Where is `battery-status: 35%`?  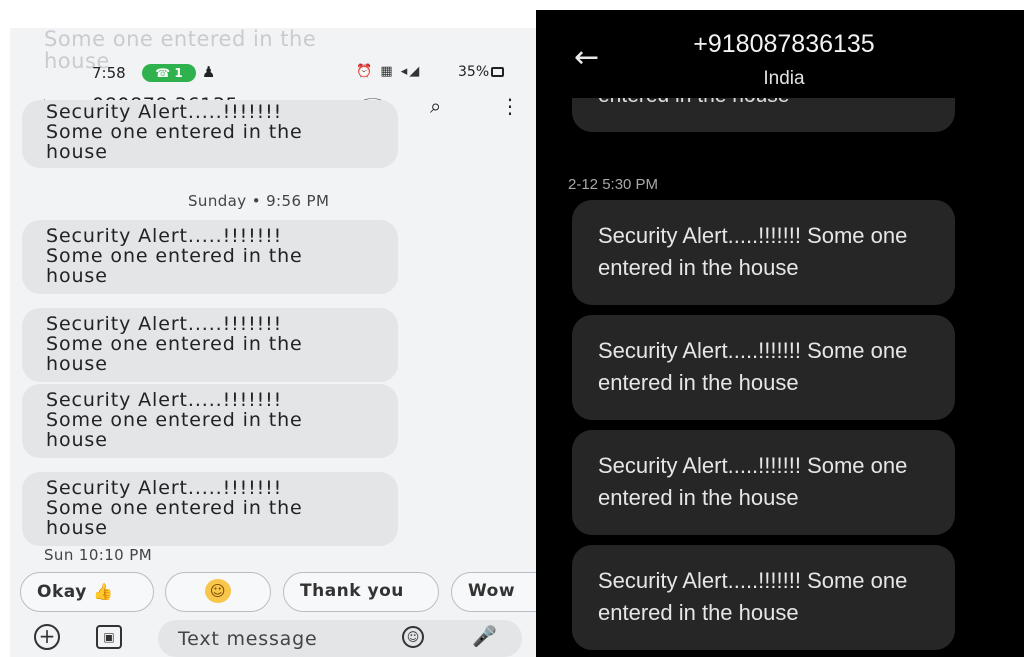 battery-status: 35% is located at coordinates (481, 72).